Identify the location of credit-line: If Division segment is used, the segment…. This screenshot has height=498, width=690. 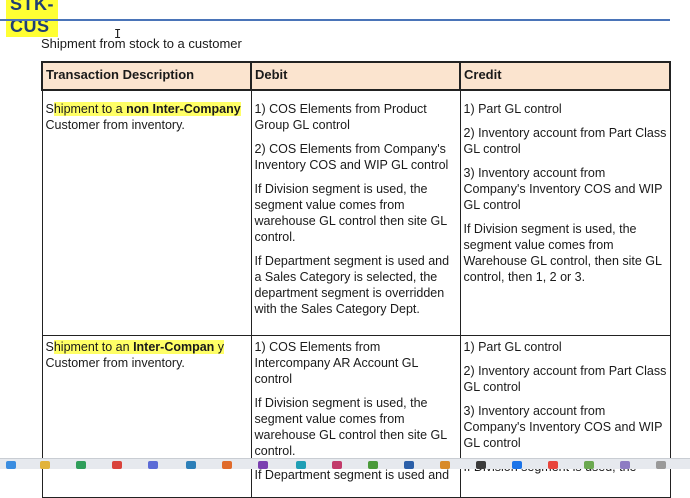
(562, 253).